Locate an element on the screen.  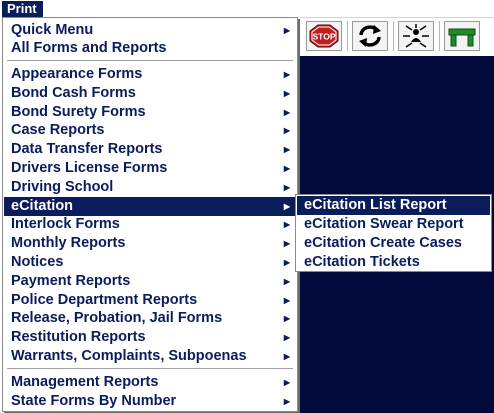
menu-item-police-department-reports: Police Department Reports ▶ is located at coordinates (150, 300).